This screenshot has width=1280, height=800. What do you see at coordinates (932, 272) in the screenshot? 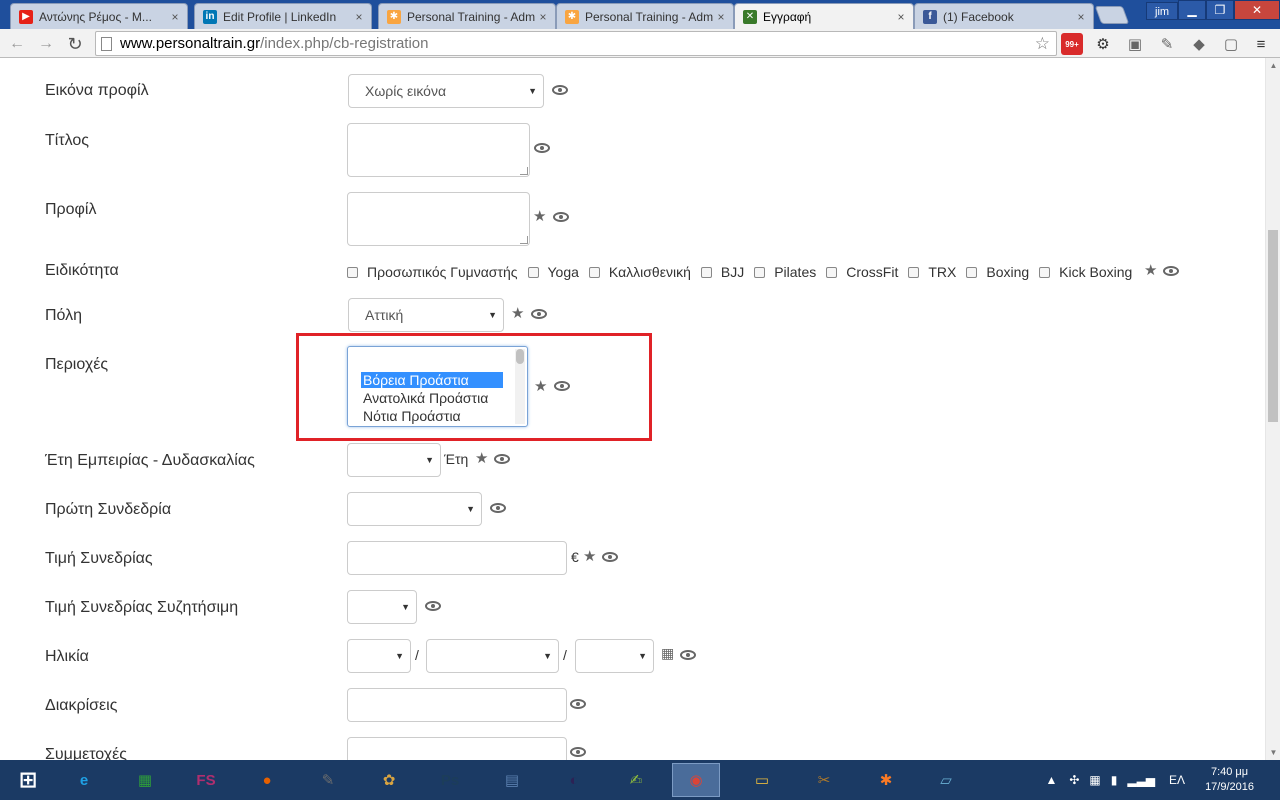
I see `specialty-checkbox: TRX` at bounding box center [932, 272].